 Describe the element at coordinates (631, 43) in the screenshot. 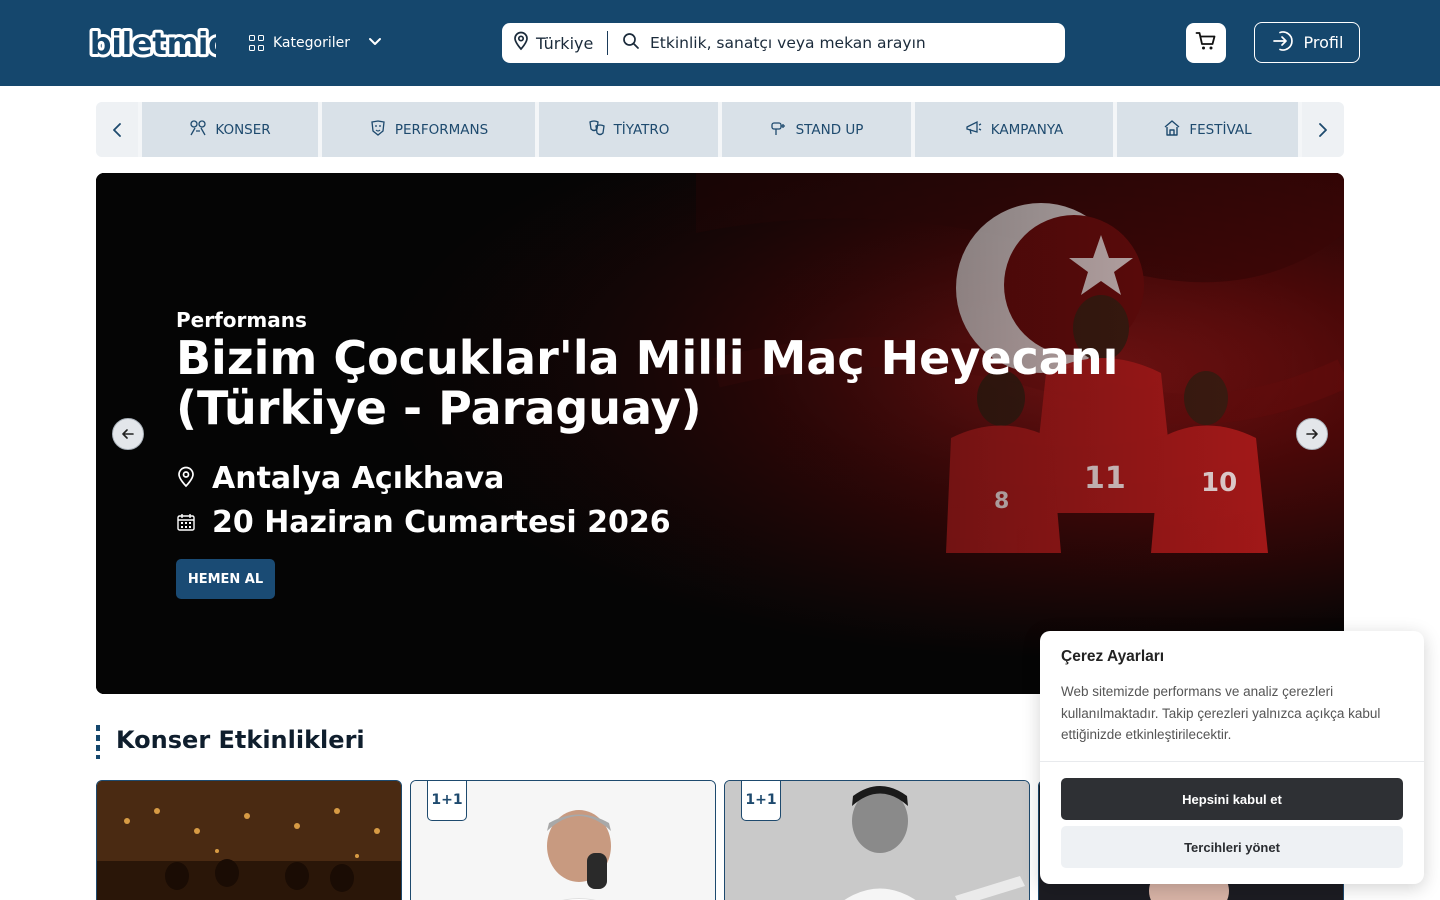

I see `search-icon` at that location.